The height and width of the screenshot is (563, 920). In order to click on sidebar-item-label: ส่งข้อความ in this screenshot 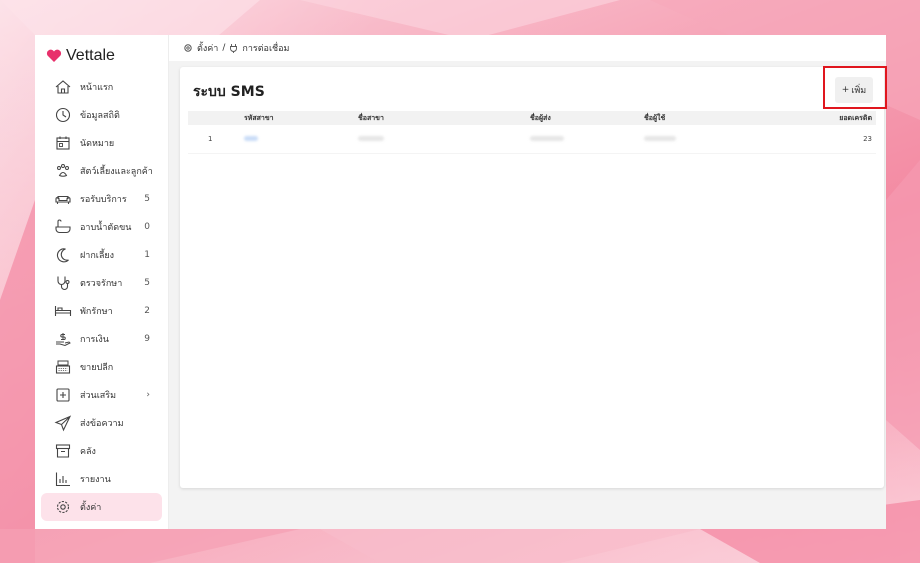, I will do `click(102, 424)`.